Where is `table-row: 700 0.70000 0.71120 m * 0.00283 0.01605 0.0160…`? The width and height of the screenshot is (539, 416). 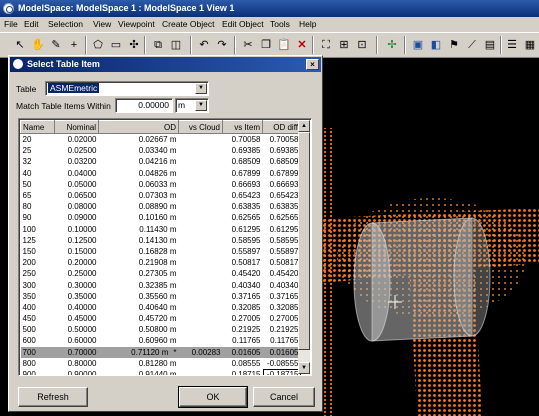 table-row: 700 0.70000 0.71120 m * 0.00283 0.01605 0.0160… is located at coordinates (160, 352).